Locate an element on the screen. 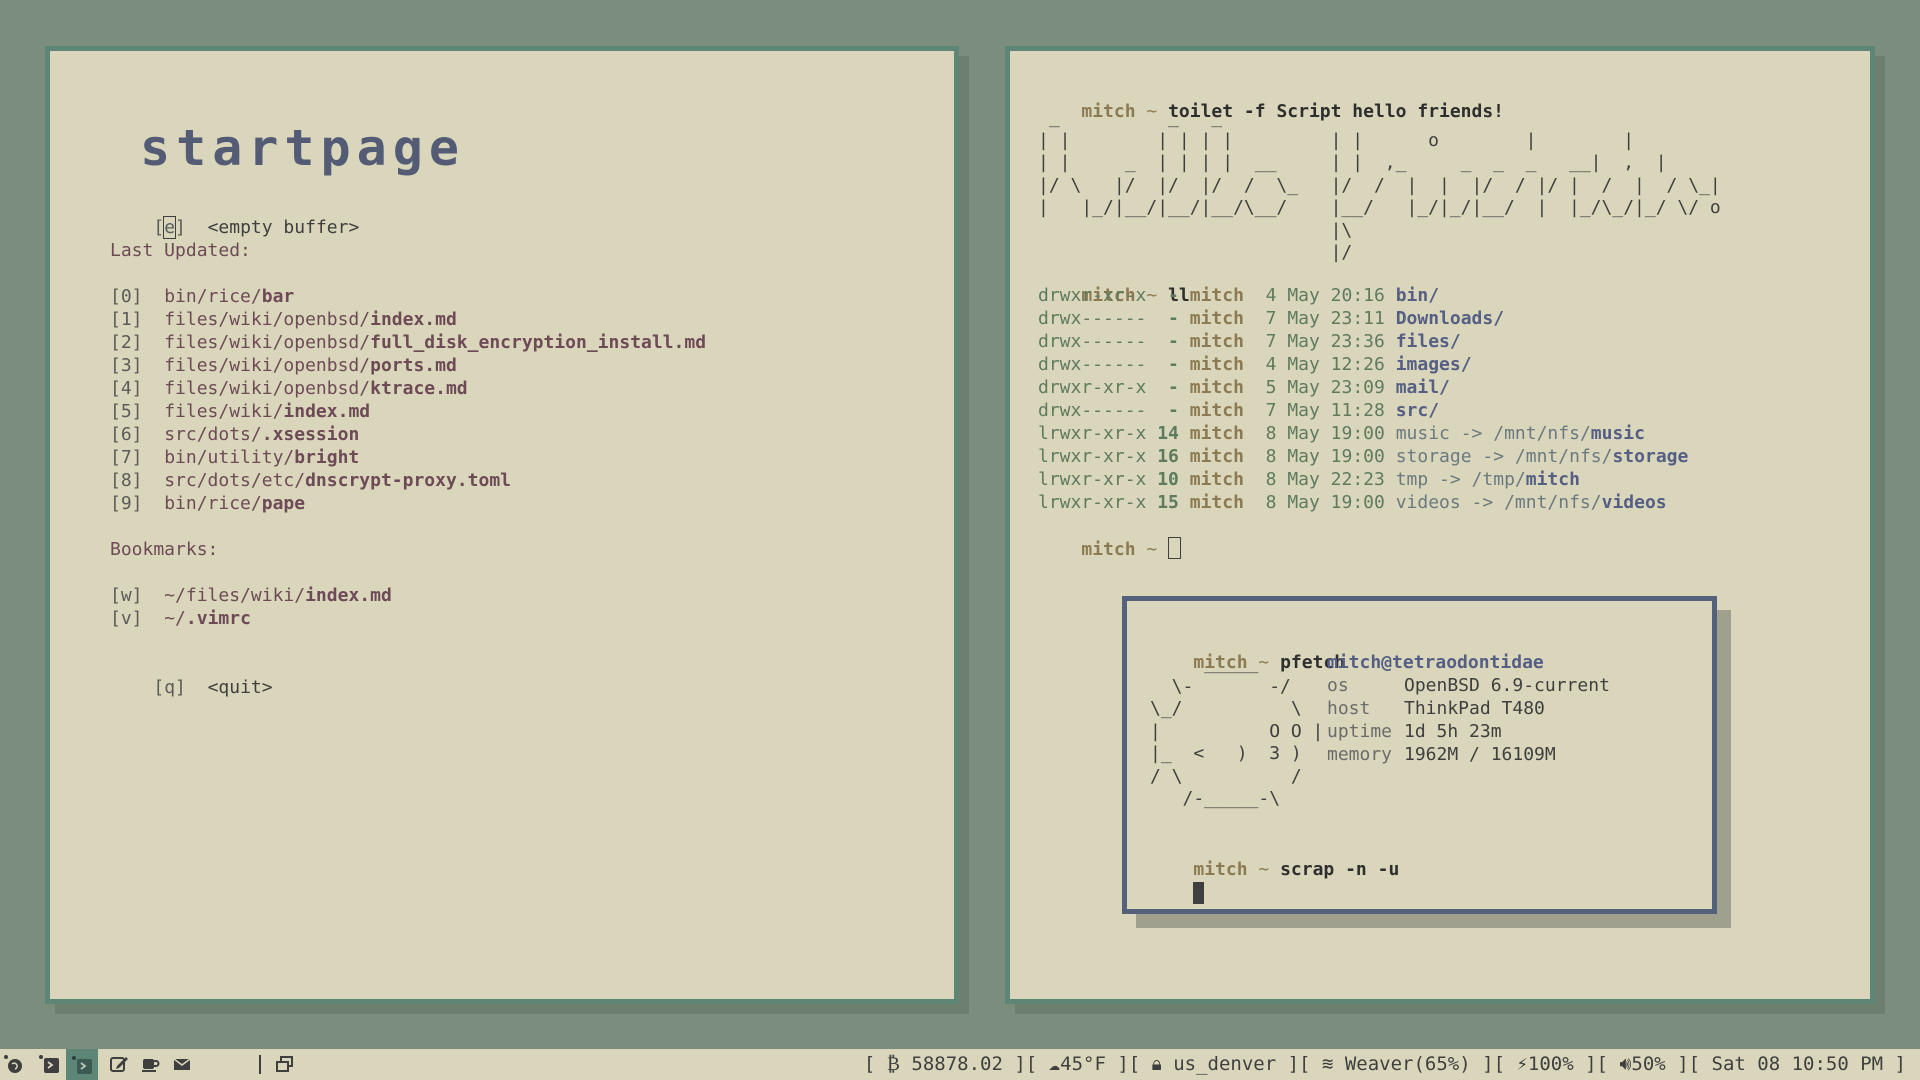  ascii-line: | | _ | | | | __ | | ,_ _ _ _ __| , | is located at coordinates (1352, 162).